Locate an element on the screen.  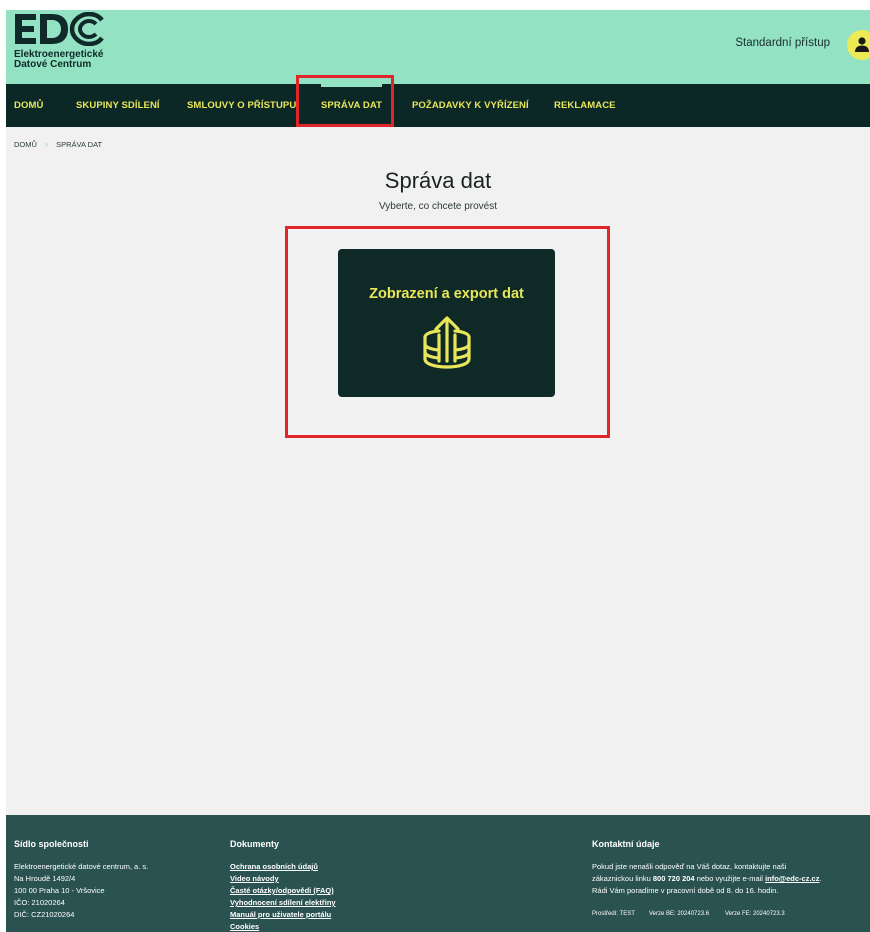
view-export-data-card: Zobrazení a export dat is located at coordinates (446, 323).